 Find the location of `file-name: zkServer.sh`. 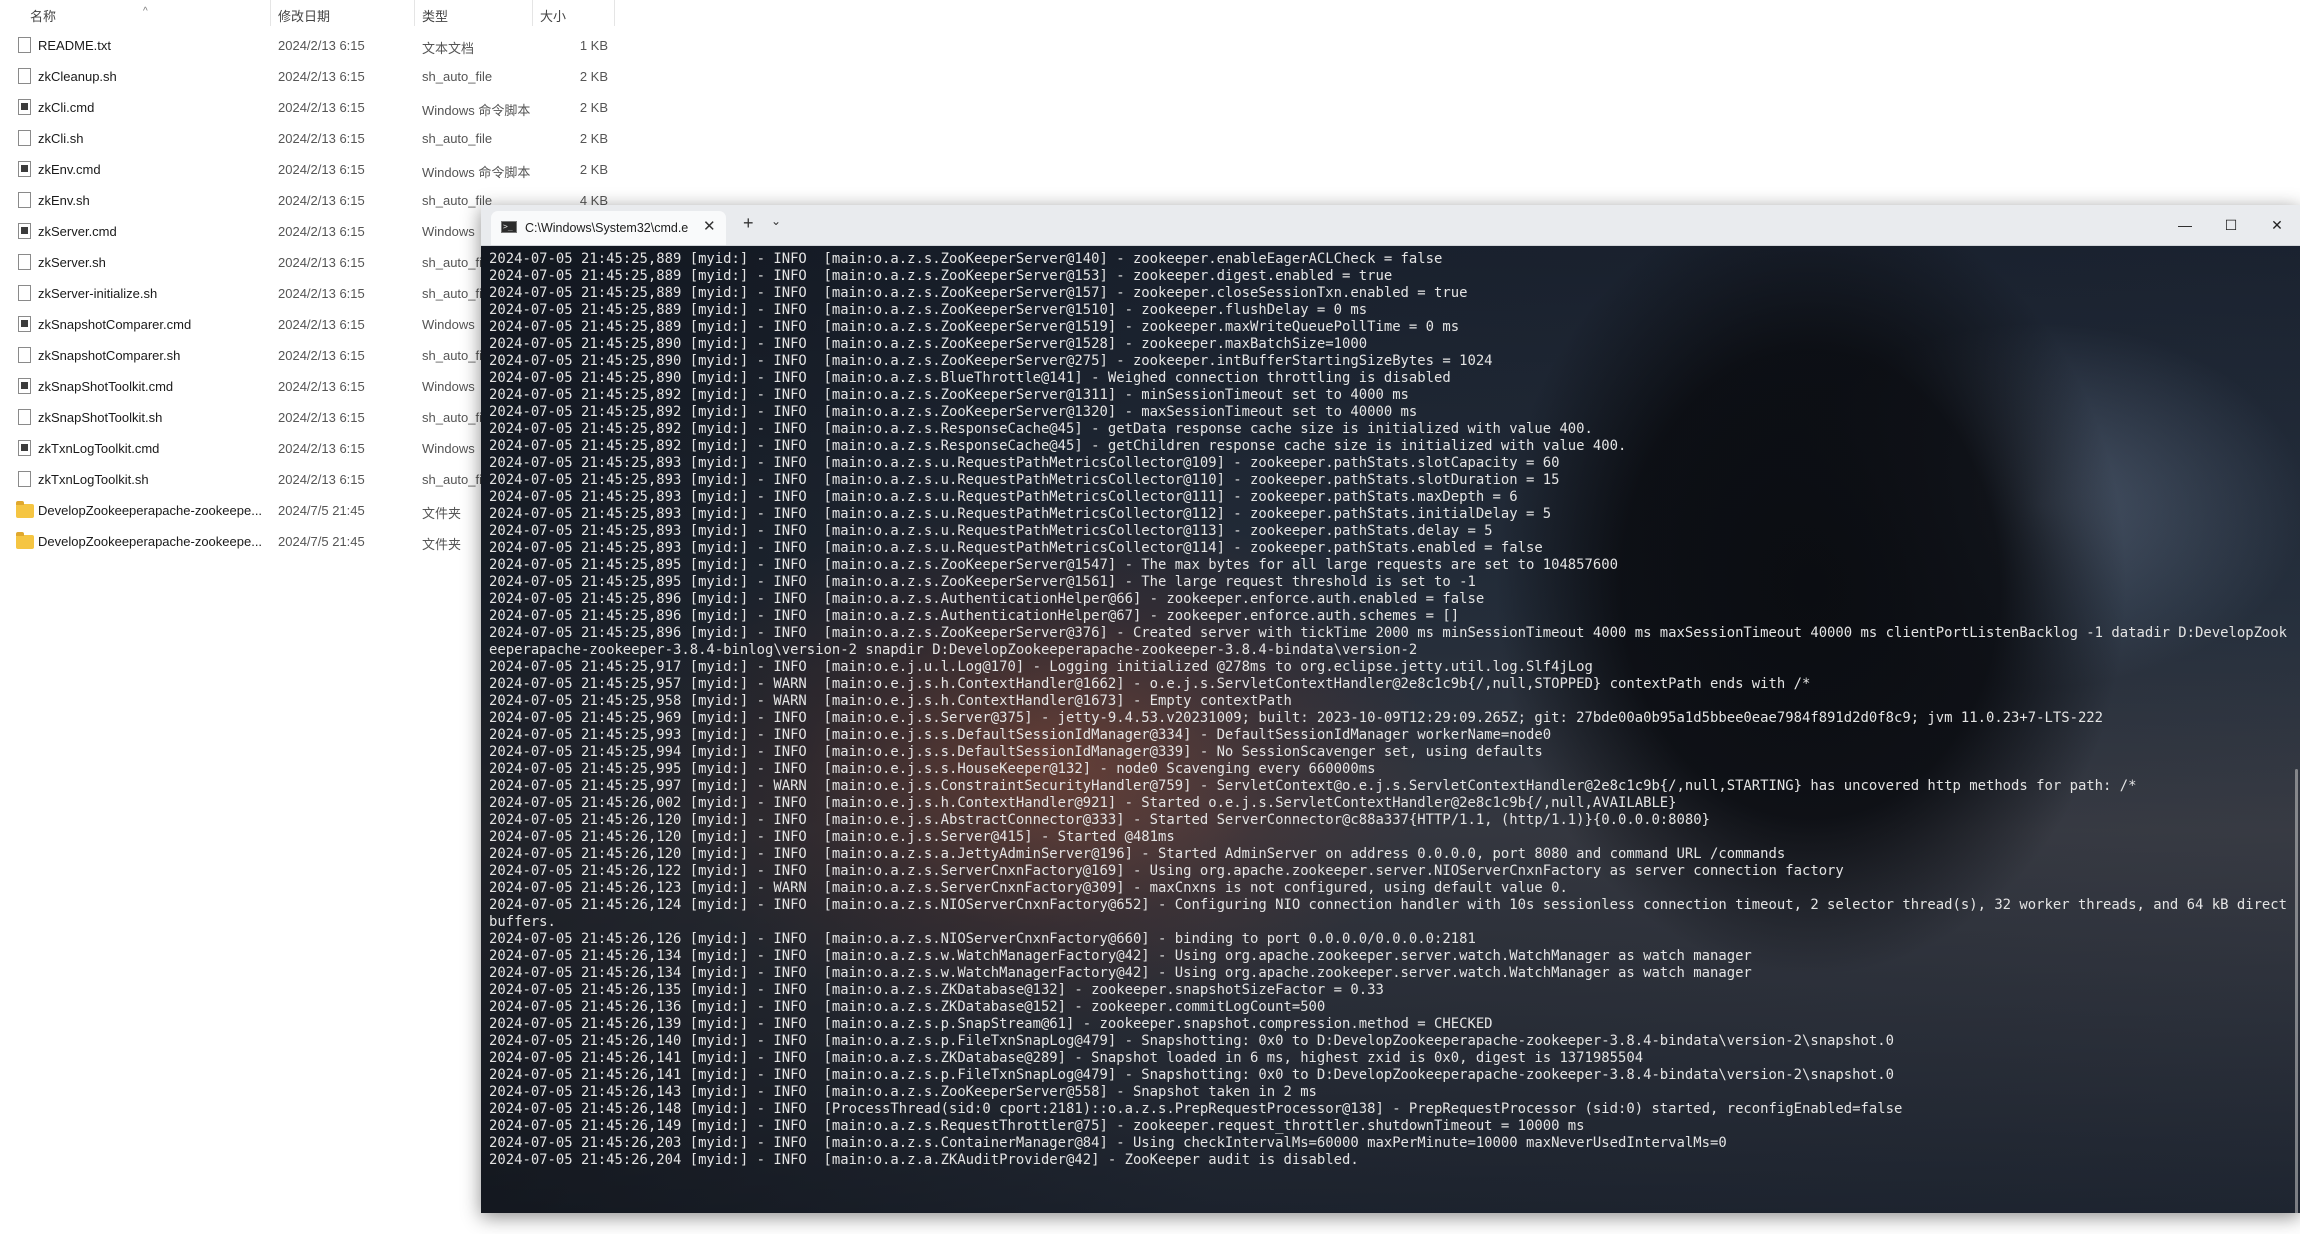

file-name: zkServer.sh is located at coordinates (72, 262).